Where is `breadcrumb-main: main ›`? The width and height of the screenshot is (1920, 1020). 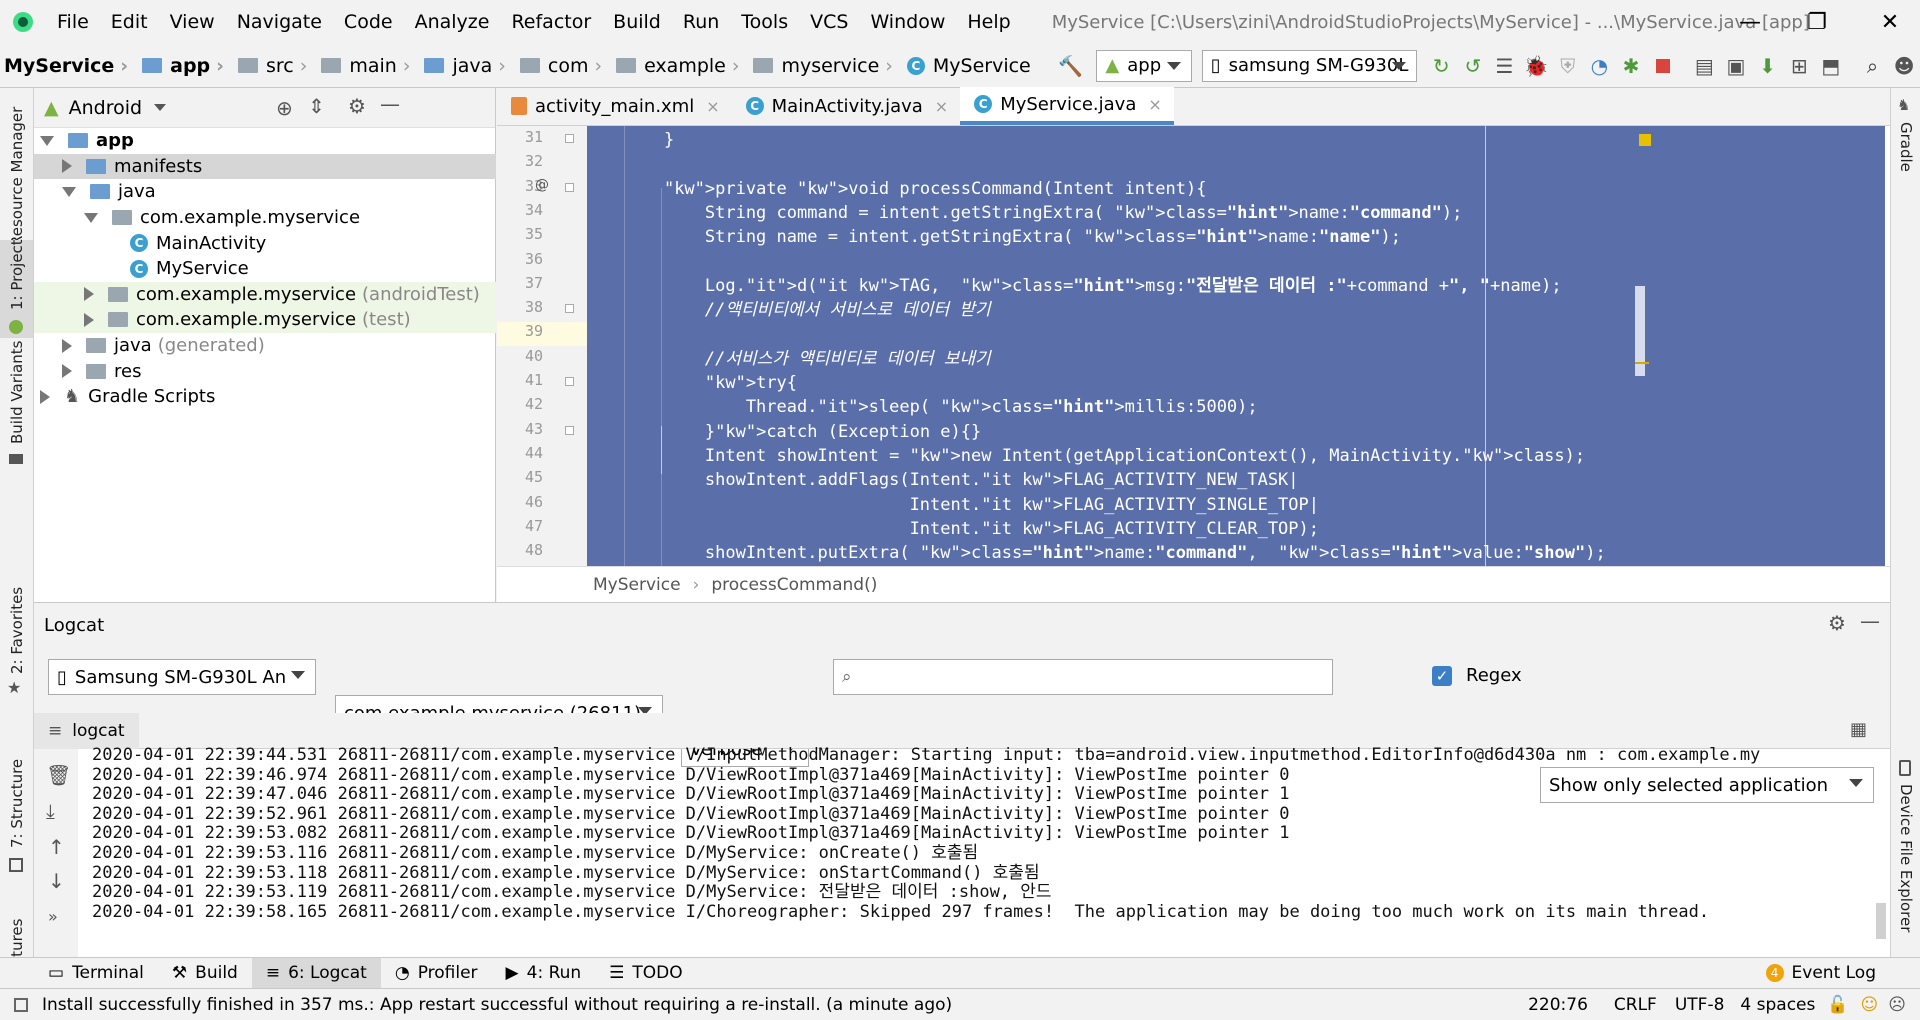
breadcrumb-main: main › is located at coordinates (364, 66).